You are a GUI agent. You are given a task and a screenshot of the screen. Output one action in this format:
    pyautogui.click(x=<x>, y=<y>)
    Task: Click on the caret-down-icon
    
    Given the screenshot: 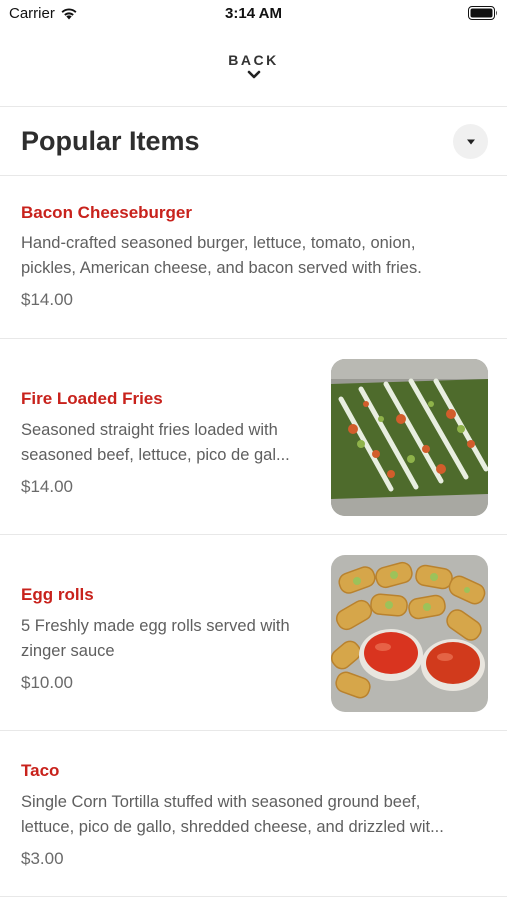 What is the action you would take?
    pyautogui.click(x=470, y=141)
    